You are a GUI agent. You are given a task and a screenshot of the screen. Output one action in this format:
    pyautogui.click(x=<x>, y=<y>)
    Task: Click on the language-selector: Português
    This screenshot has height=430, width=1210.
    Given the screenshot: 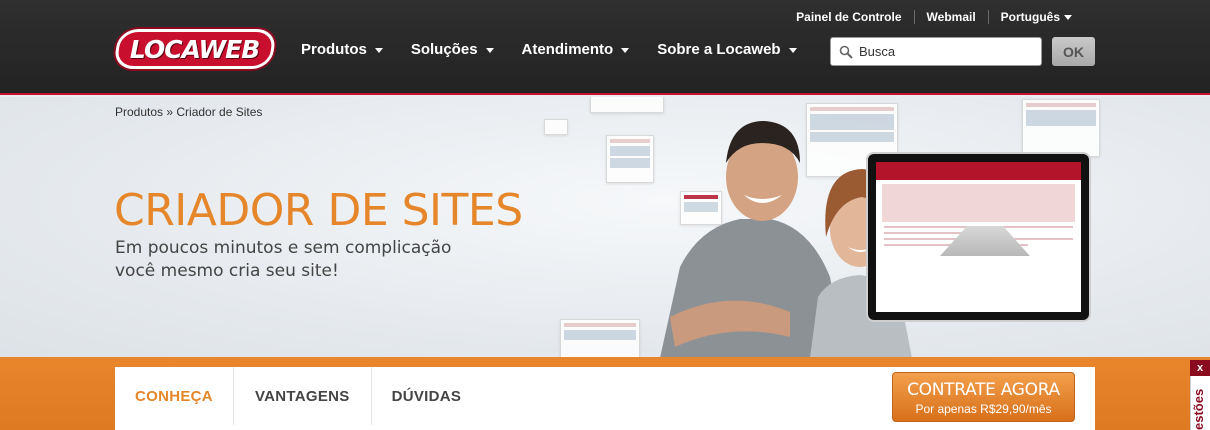 What is the action you would take?
    pyautogui.click(x=1035, y=17)
    